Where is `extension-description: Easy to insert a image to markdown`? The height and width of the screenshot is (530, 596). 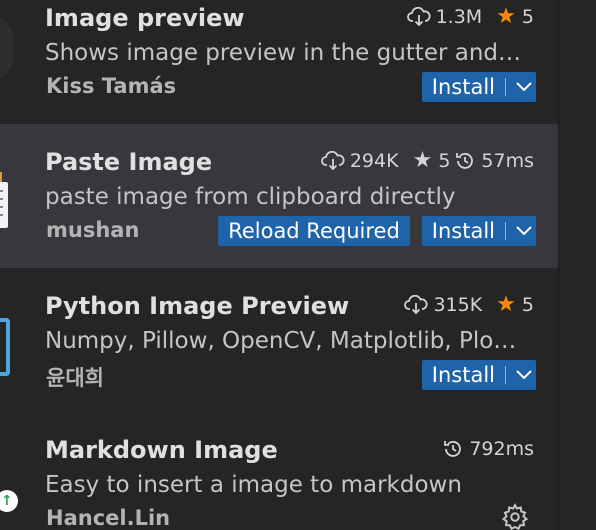
extension-description: Easy to insert a image to markdown is located at coordinates (253, 485).